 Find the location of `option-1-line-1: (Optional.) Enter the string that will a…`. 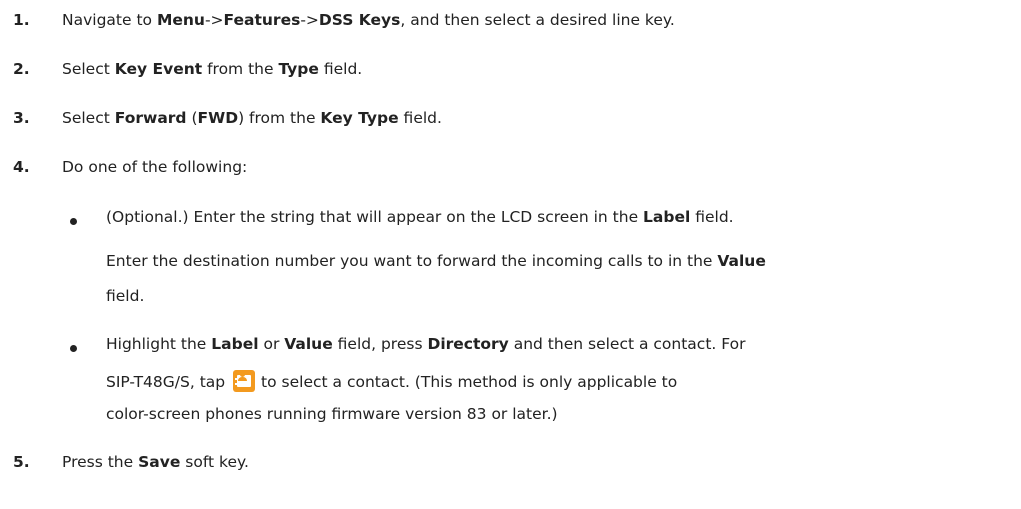

option-1-line-1: (Optional.) Enter the string that will a… is located at coordinates (420, 217).